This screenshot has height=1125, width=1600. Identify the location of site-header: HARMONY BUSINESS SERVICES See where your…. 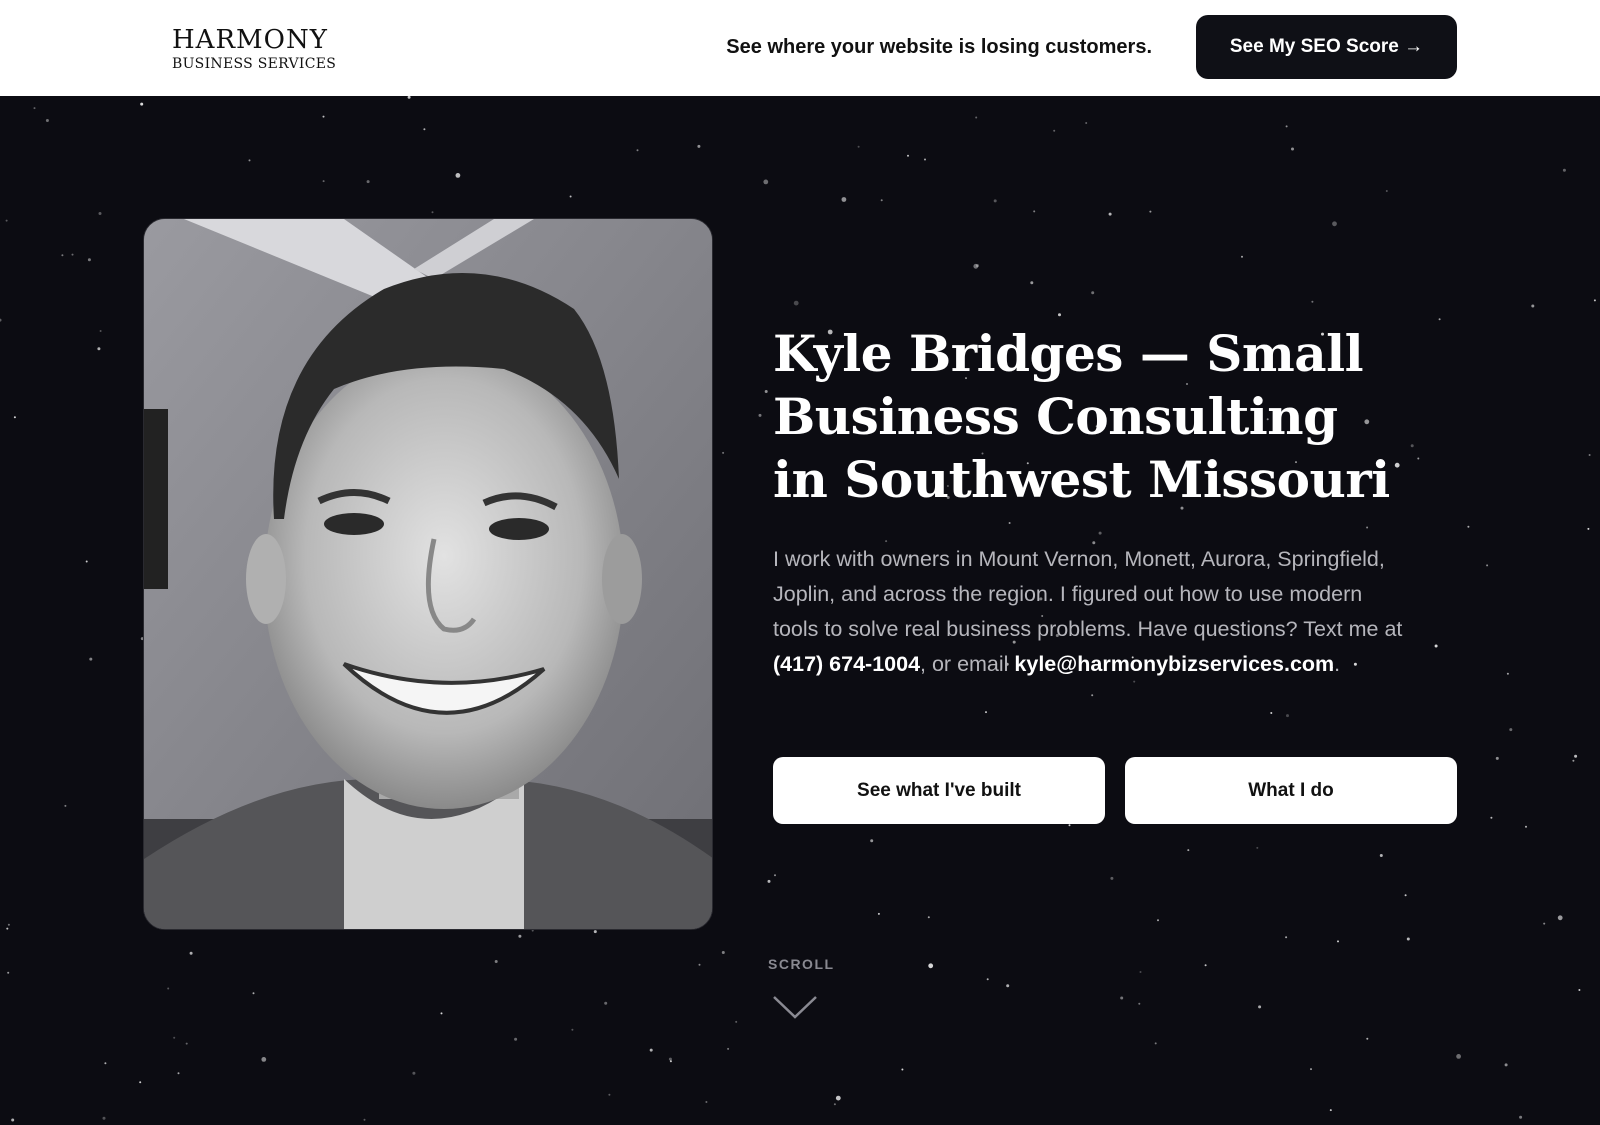
(800, 48).